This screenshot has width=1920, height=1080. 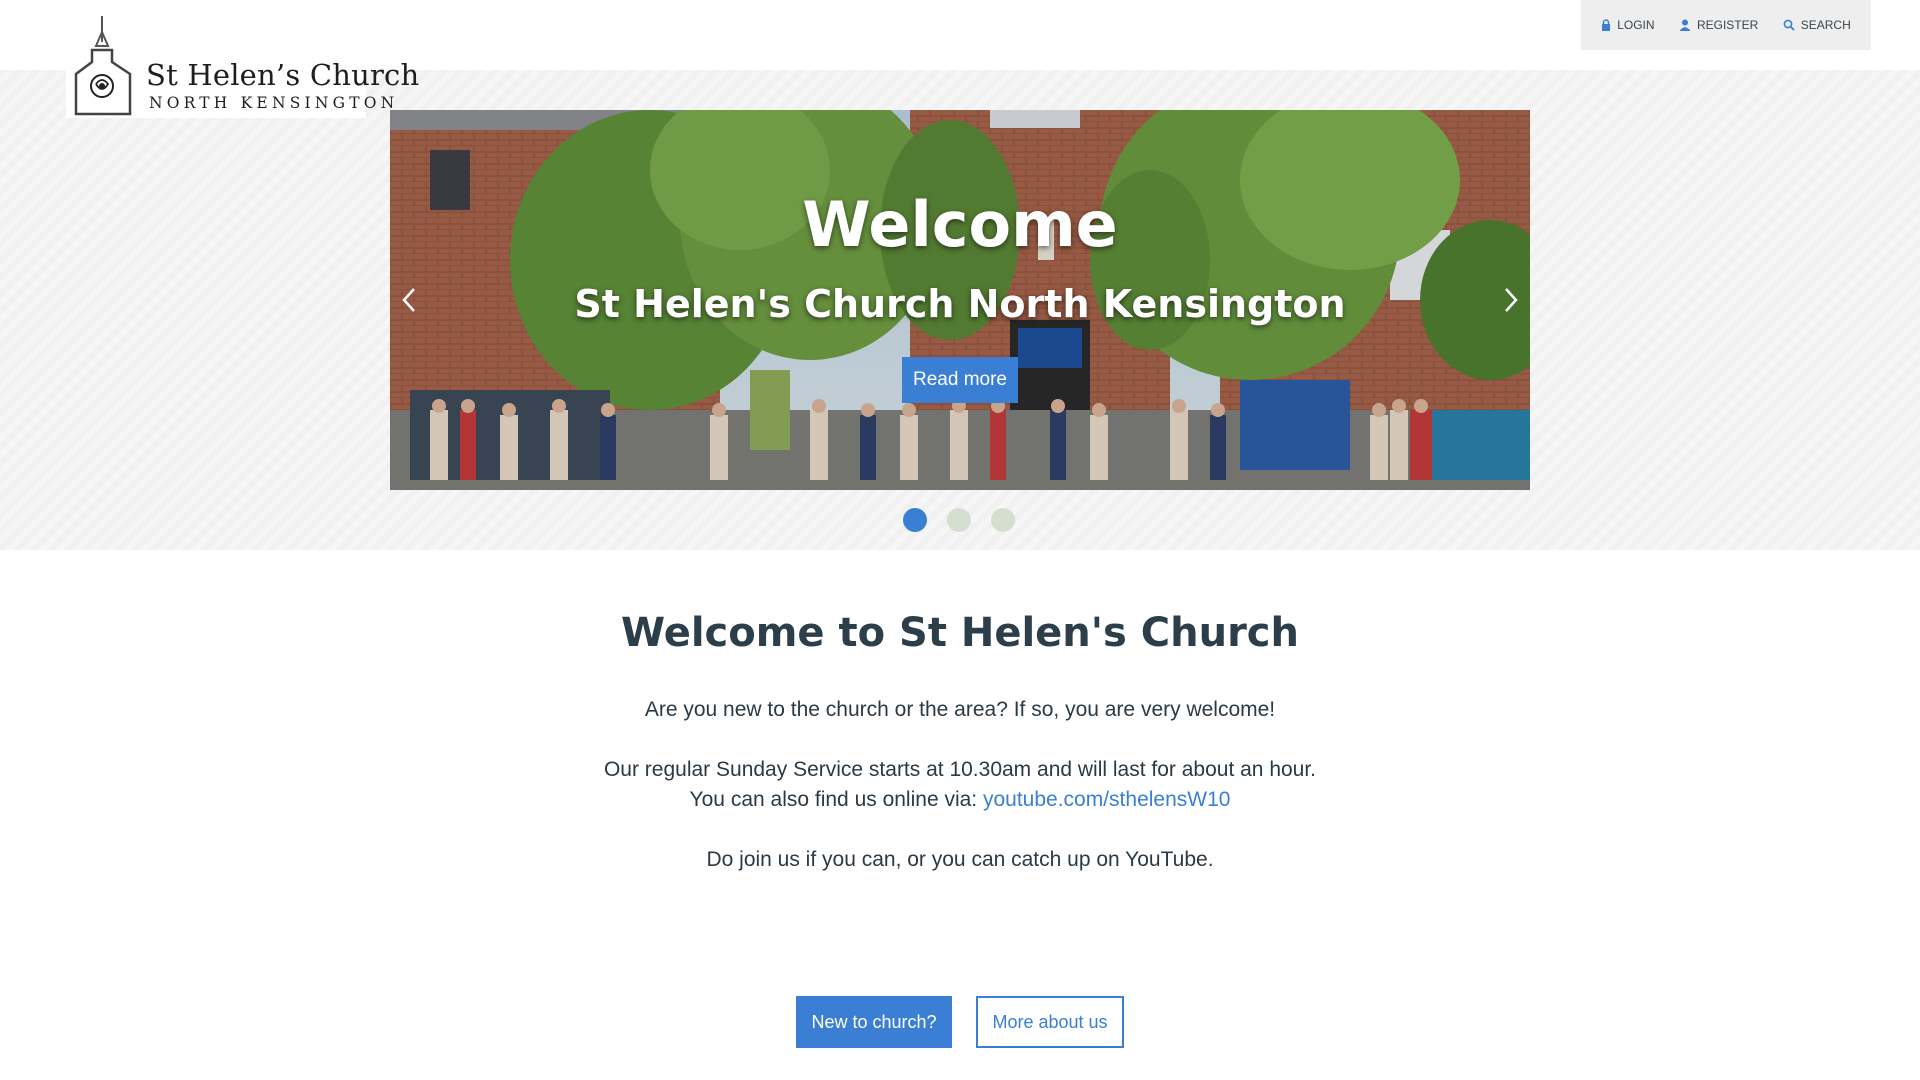 What do you see at coordinates (874, 1022) in the screenshot?
I see `new-to-church-button: New to church?` at bounding box center [874, 1022].